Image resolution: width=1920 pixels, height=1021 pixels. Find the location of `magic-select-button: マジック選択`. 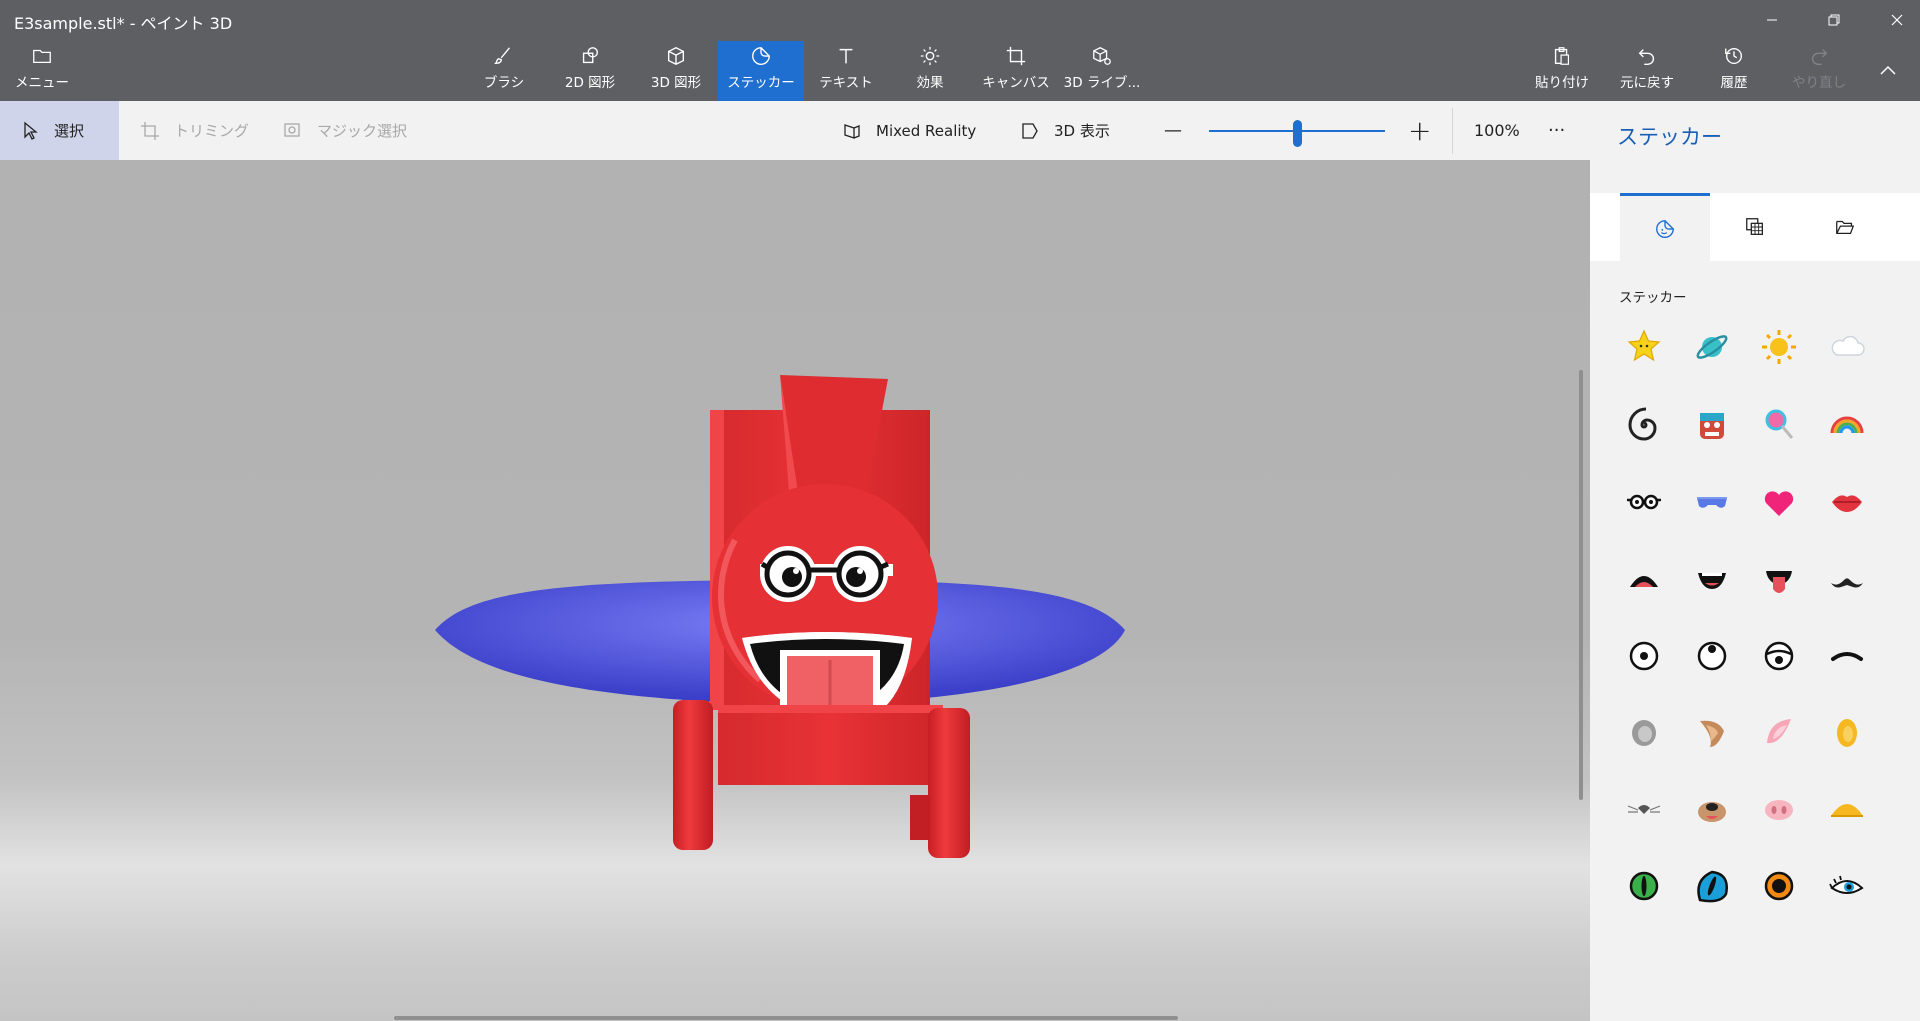

magic-select-button: マジック選択 is located at coordinates (345, 130).